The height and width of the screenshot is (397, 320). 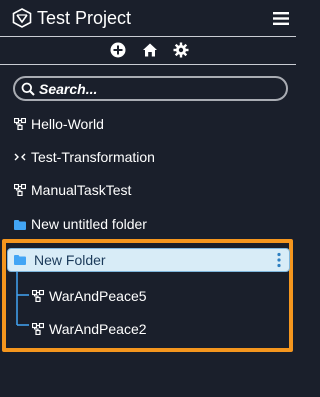 What do you see at coordinates (148, 125) in the screenshot?
I see `tree-item-hello-world: Hello-World` at bounding box center [148, 125].